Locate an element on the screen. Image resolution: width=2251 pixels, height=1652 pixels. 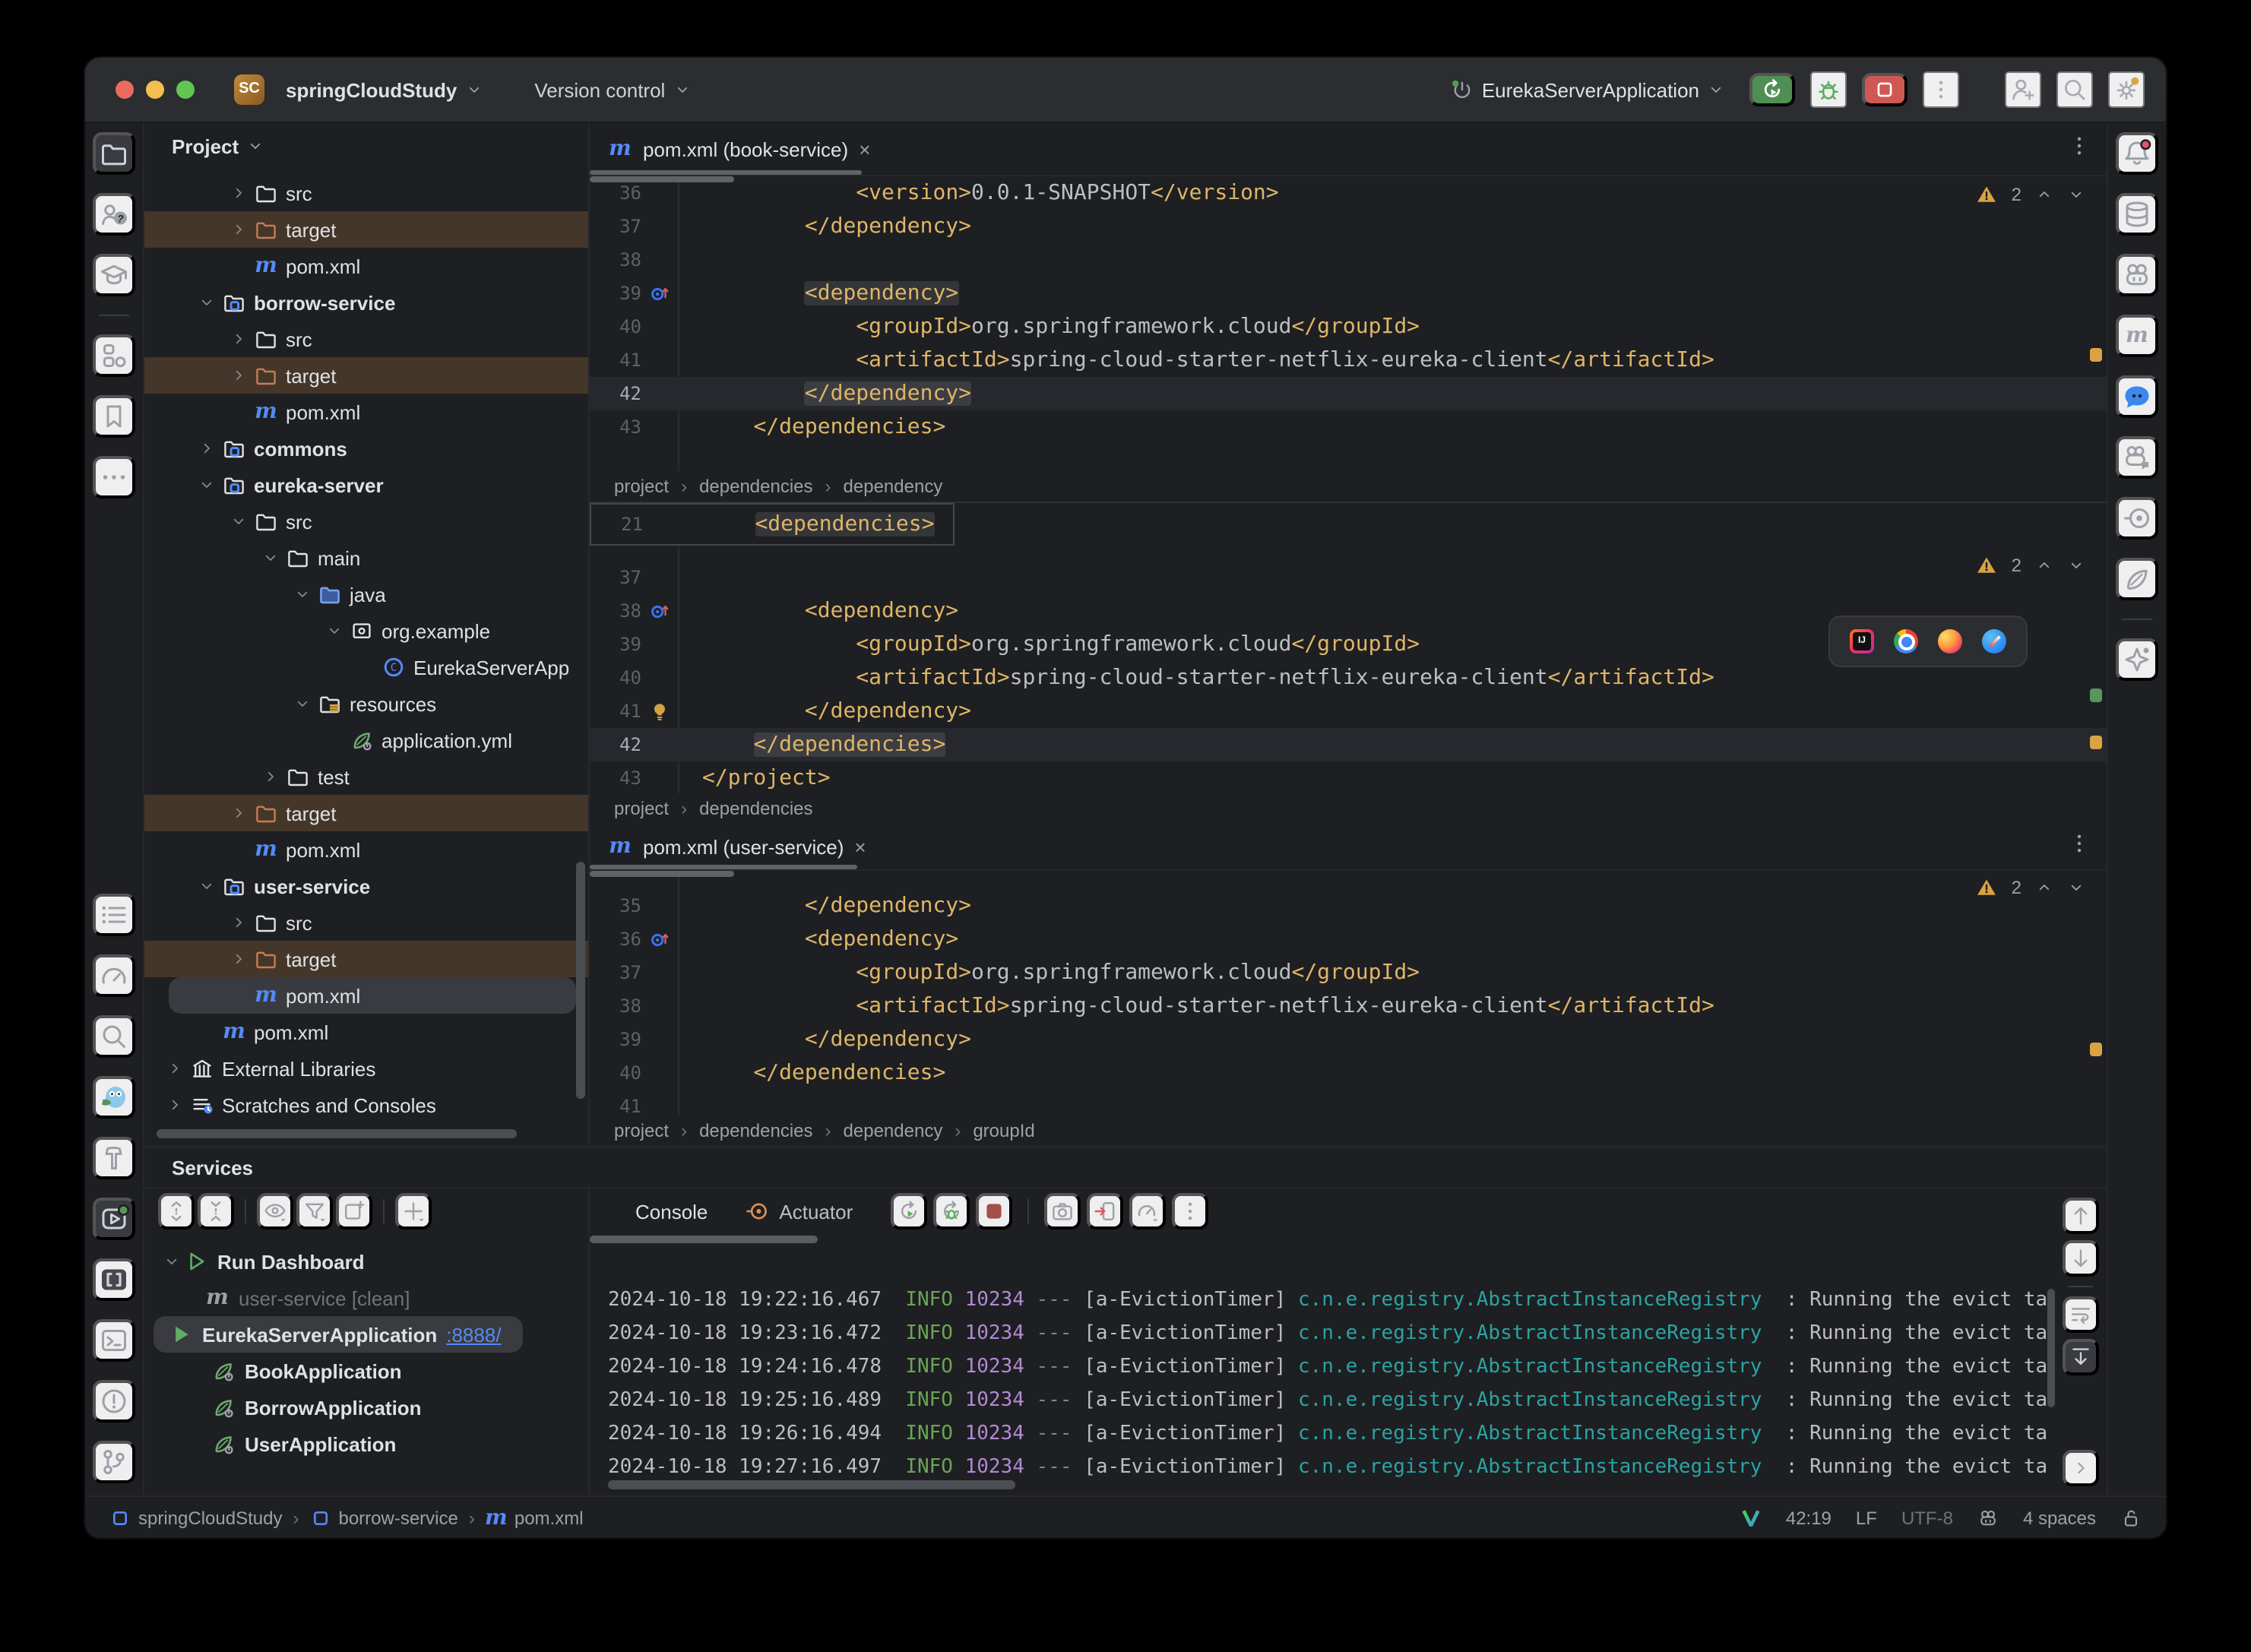
code-line-36: 36 <version>0.0.1-SNAPSHOT</version> is located at coordinates (1348, 193).